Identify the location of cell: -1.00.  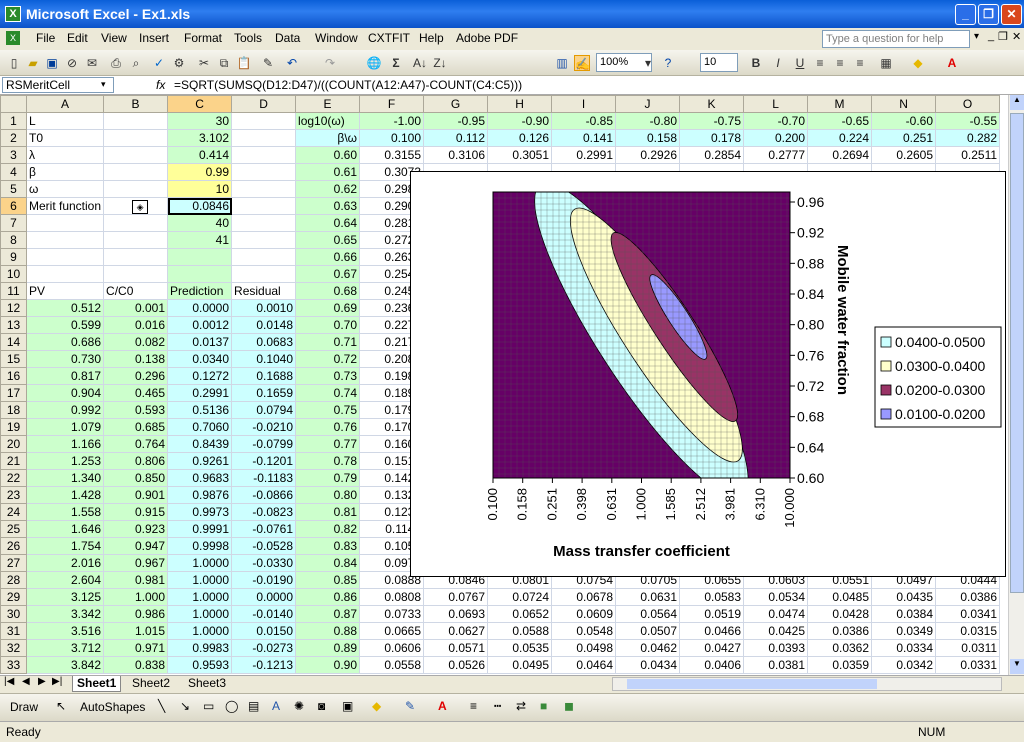
(392, 121).